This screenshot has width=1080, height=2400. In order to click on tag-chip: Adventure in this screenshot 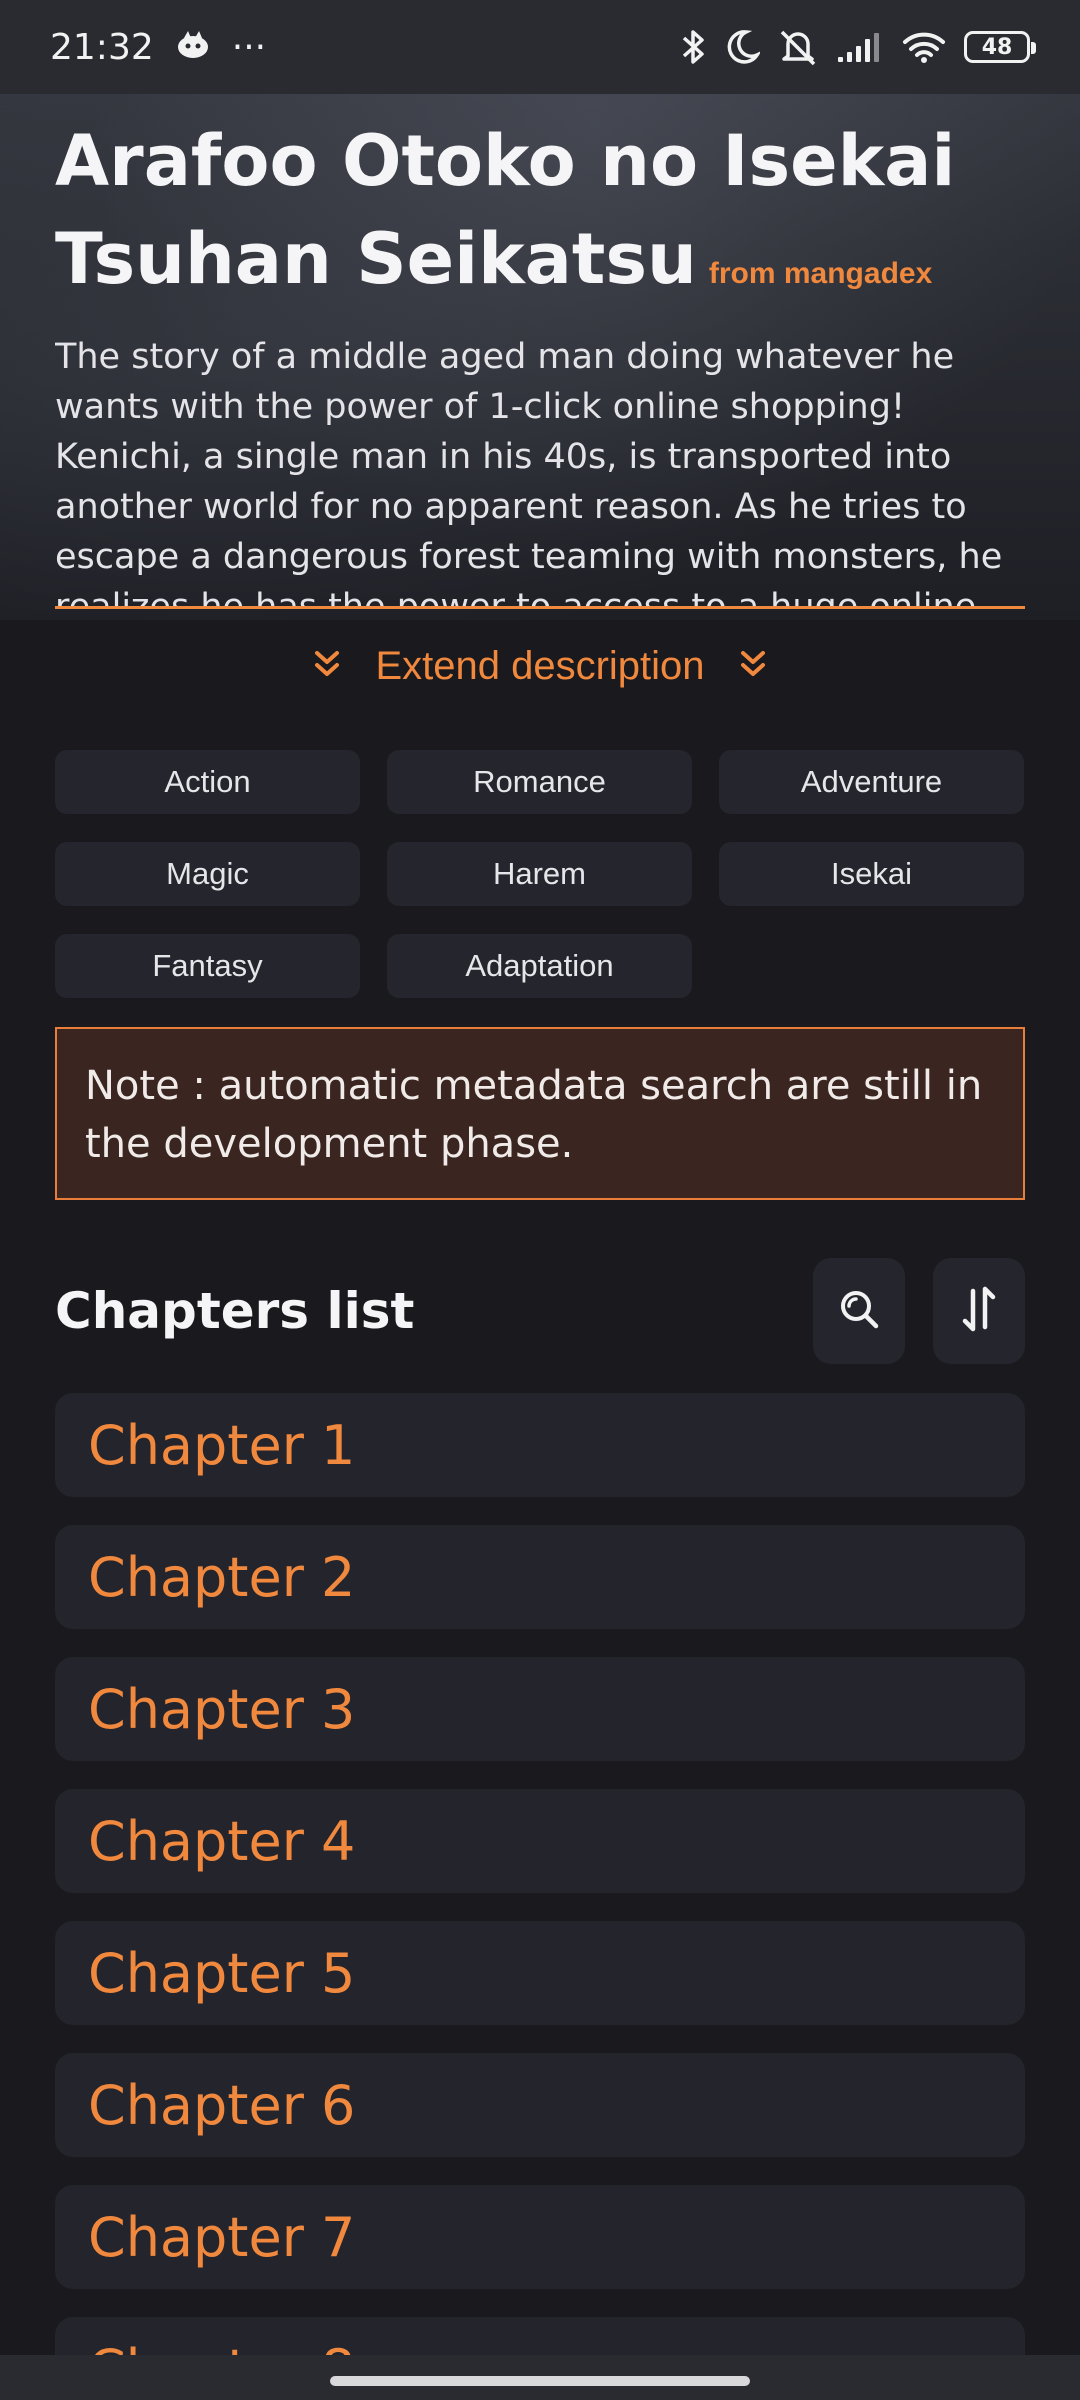, I will do `click(871, 782)`.